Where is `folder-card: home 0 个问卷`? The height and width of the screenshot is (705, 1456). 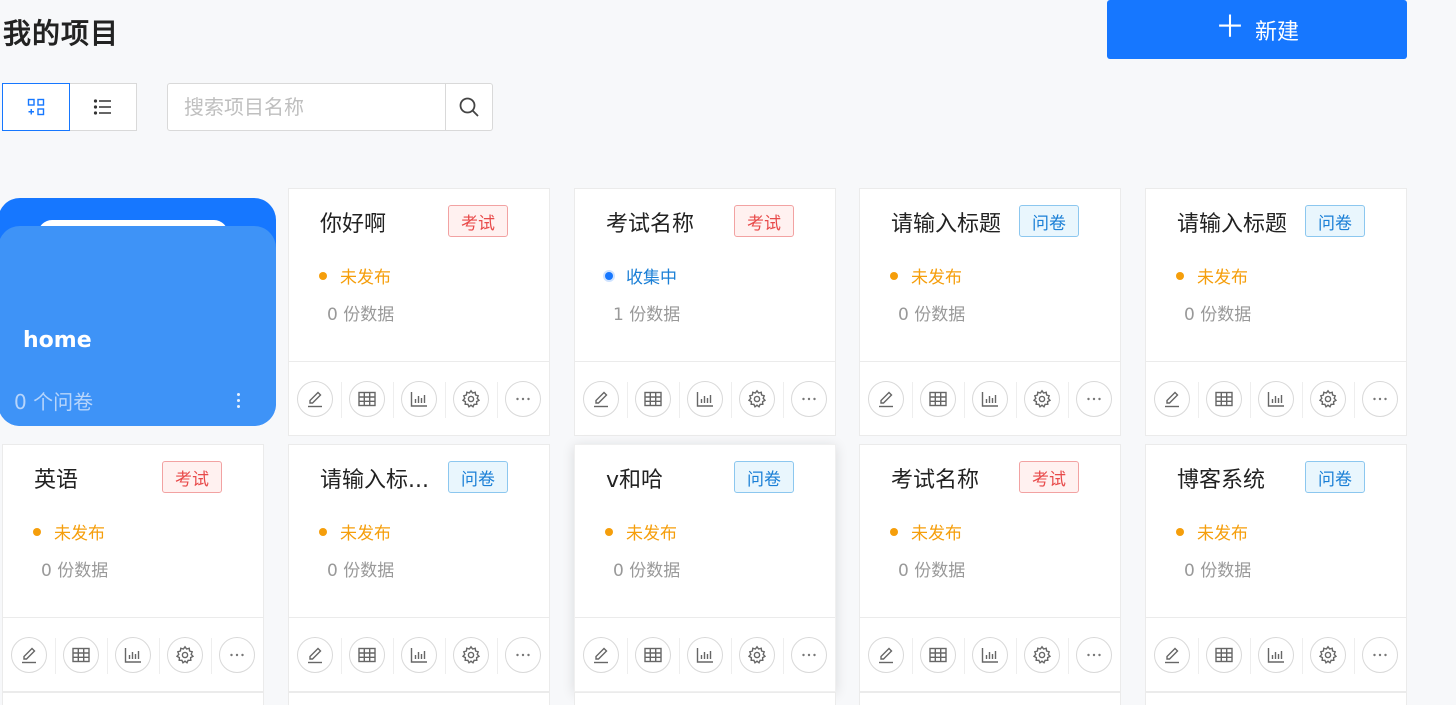 folder-card: home 0 个问卷 is located at coordinates (138, 312).